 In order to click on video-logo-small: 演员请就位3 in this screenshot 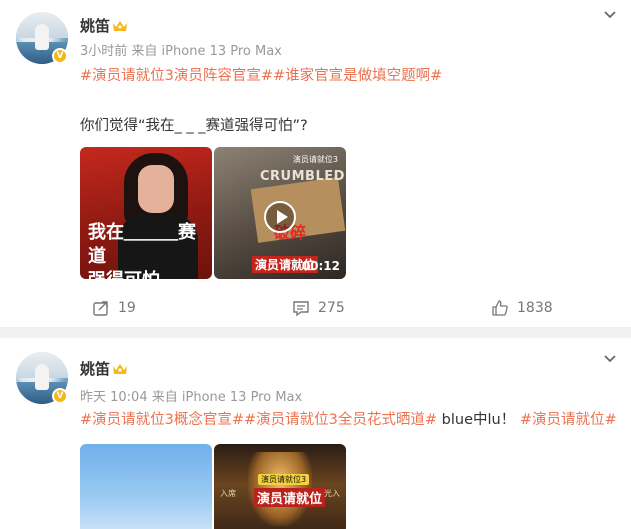, I will do `click(315, 159)`.